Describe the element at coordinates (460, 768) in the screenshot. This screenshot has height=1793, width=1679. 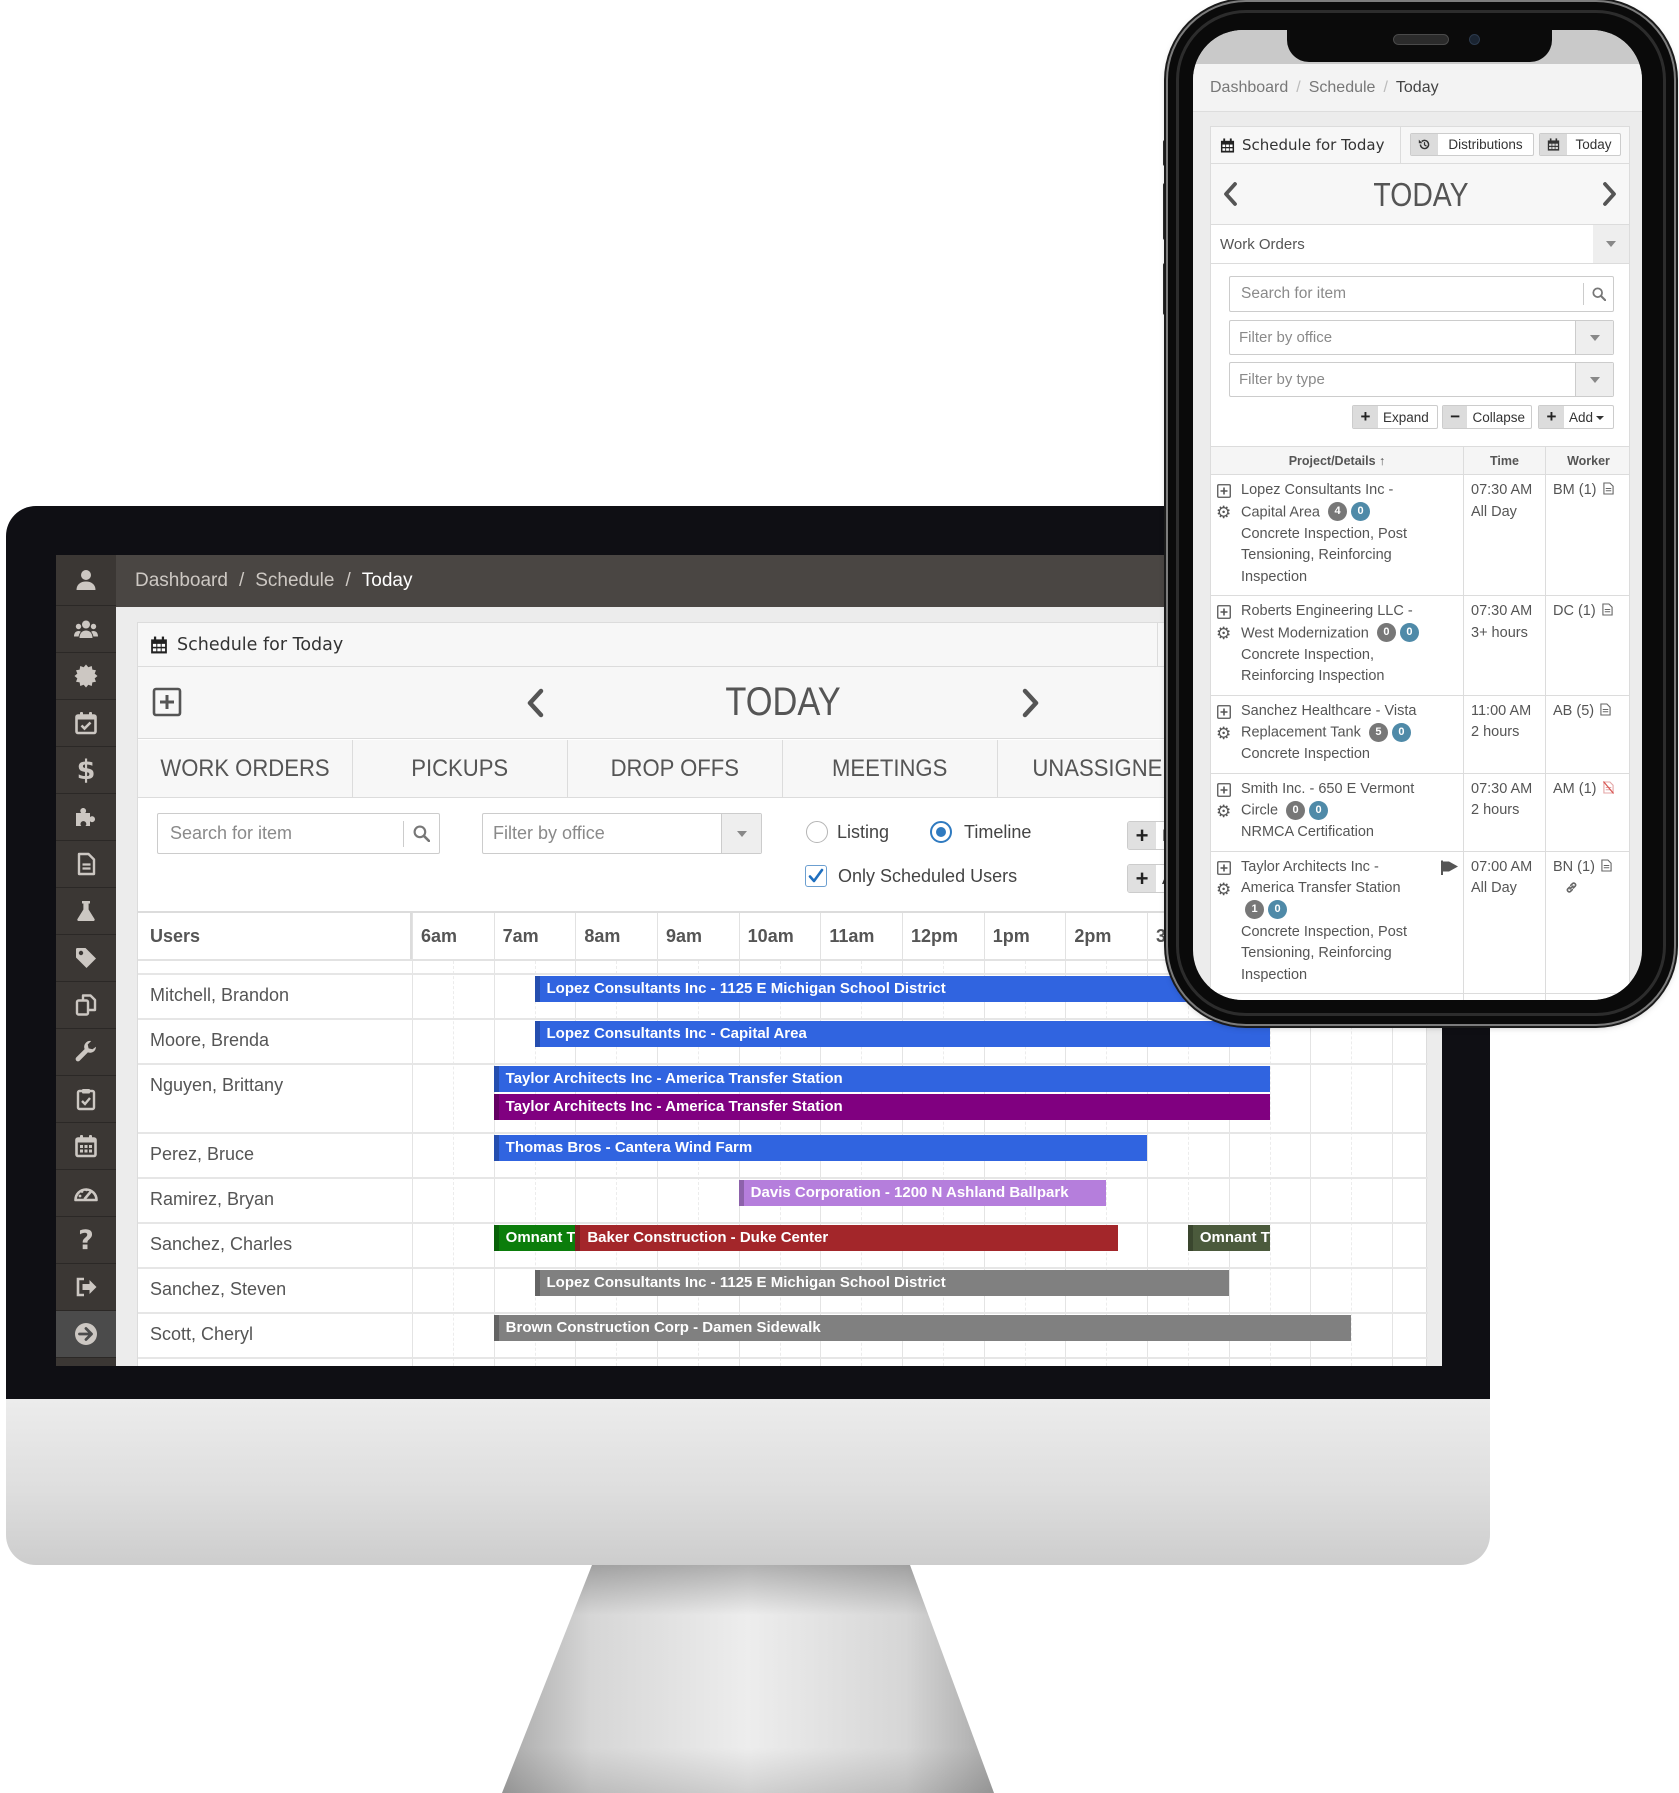
I see `tab-pickups: PICKUPS` at that location.